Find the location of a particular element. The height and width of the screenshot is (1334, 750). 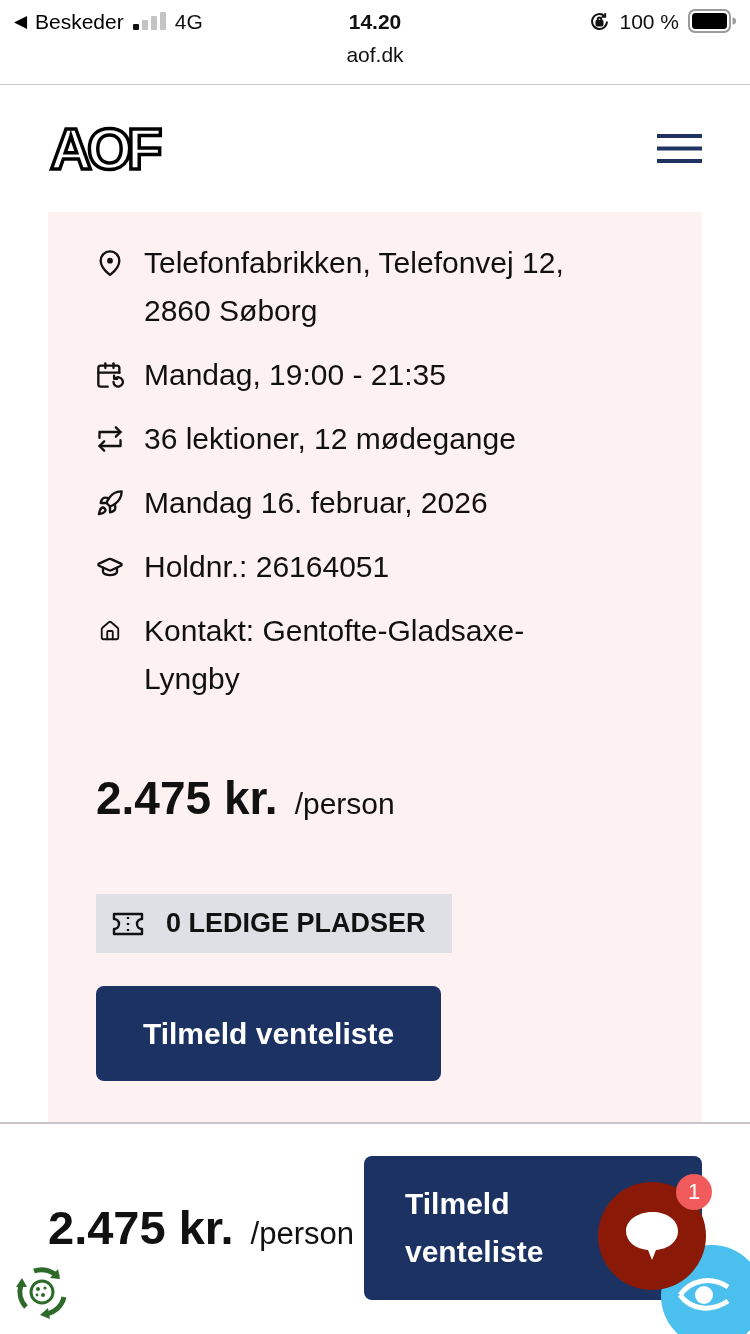

contact-text: Kontakt: Gentofte-Gladsaxe-Lyngby is located at coordinates (335, 655).